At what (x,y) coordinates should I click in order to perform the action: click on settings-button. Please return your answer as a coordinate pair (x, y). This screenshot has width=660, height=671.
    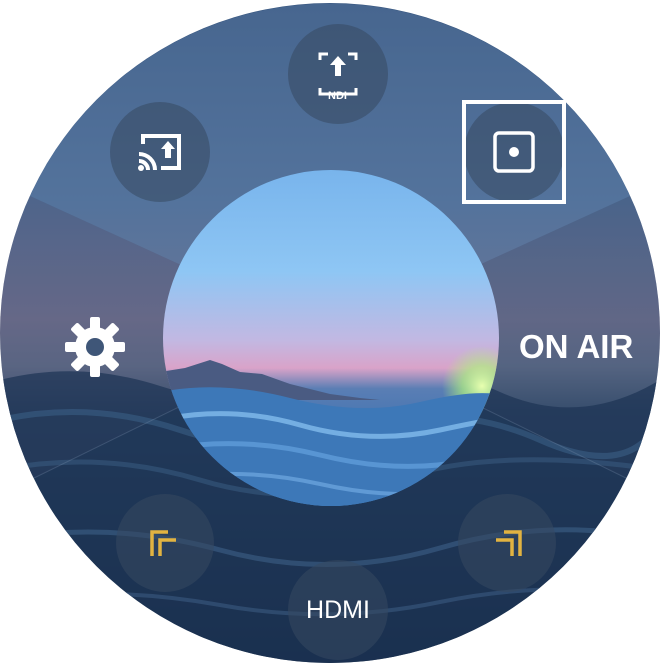
    Looking at the image, I should click on (95, 347).